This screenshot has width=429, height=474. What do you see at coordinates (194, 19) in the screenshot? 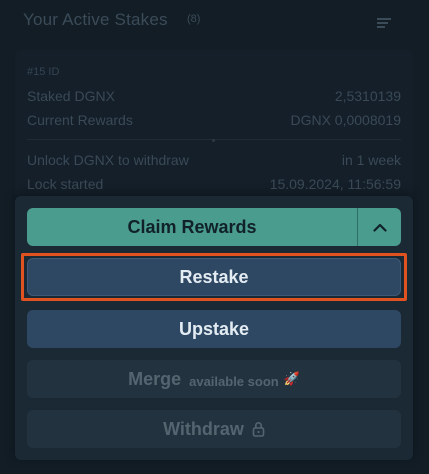
I see `stakes-count: (8)` at bounding box center [194, 19].